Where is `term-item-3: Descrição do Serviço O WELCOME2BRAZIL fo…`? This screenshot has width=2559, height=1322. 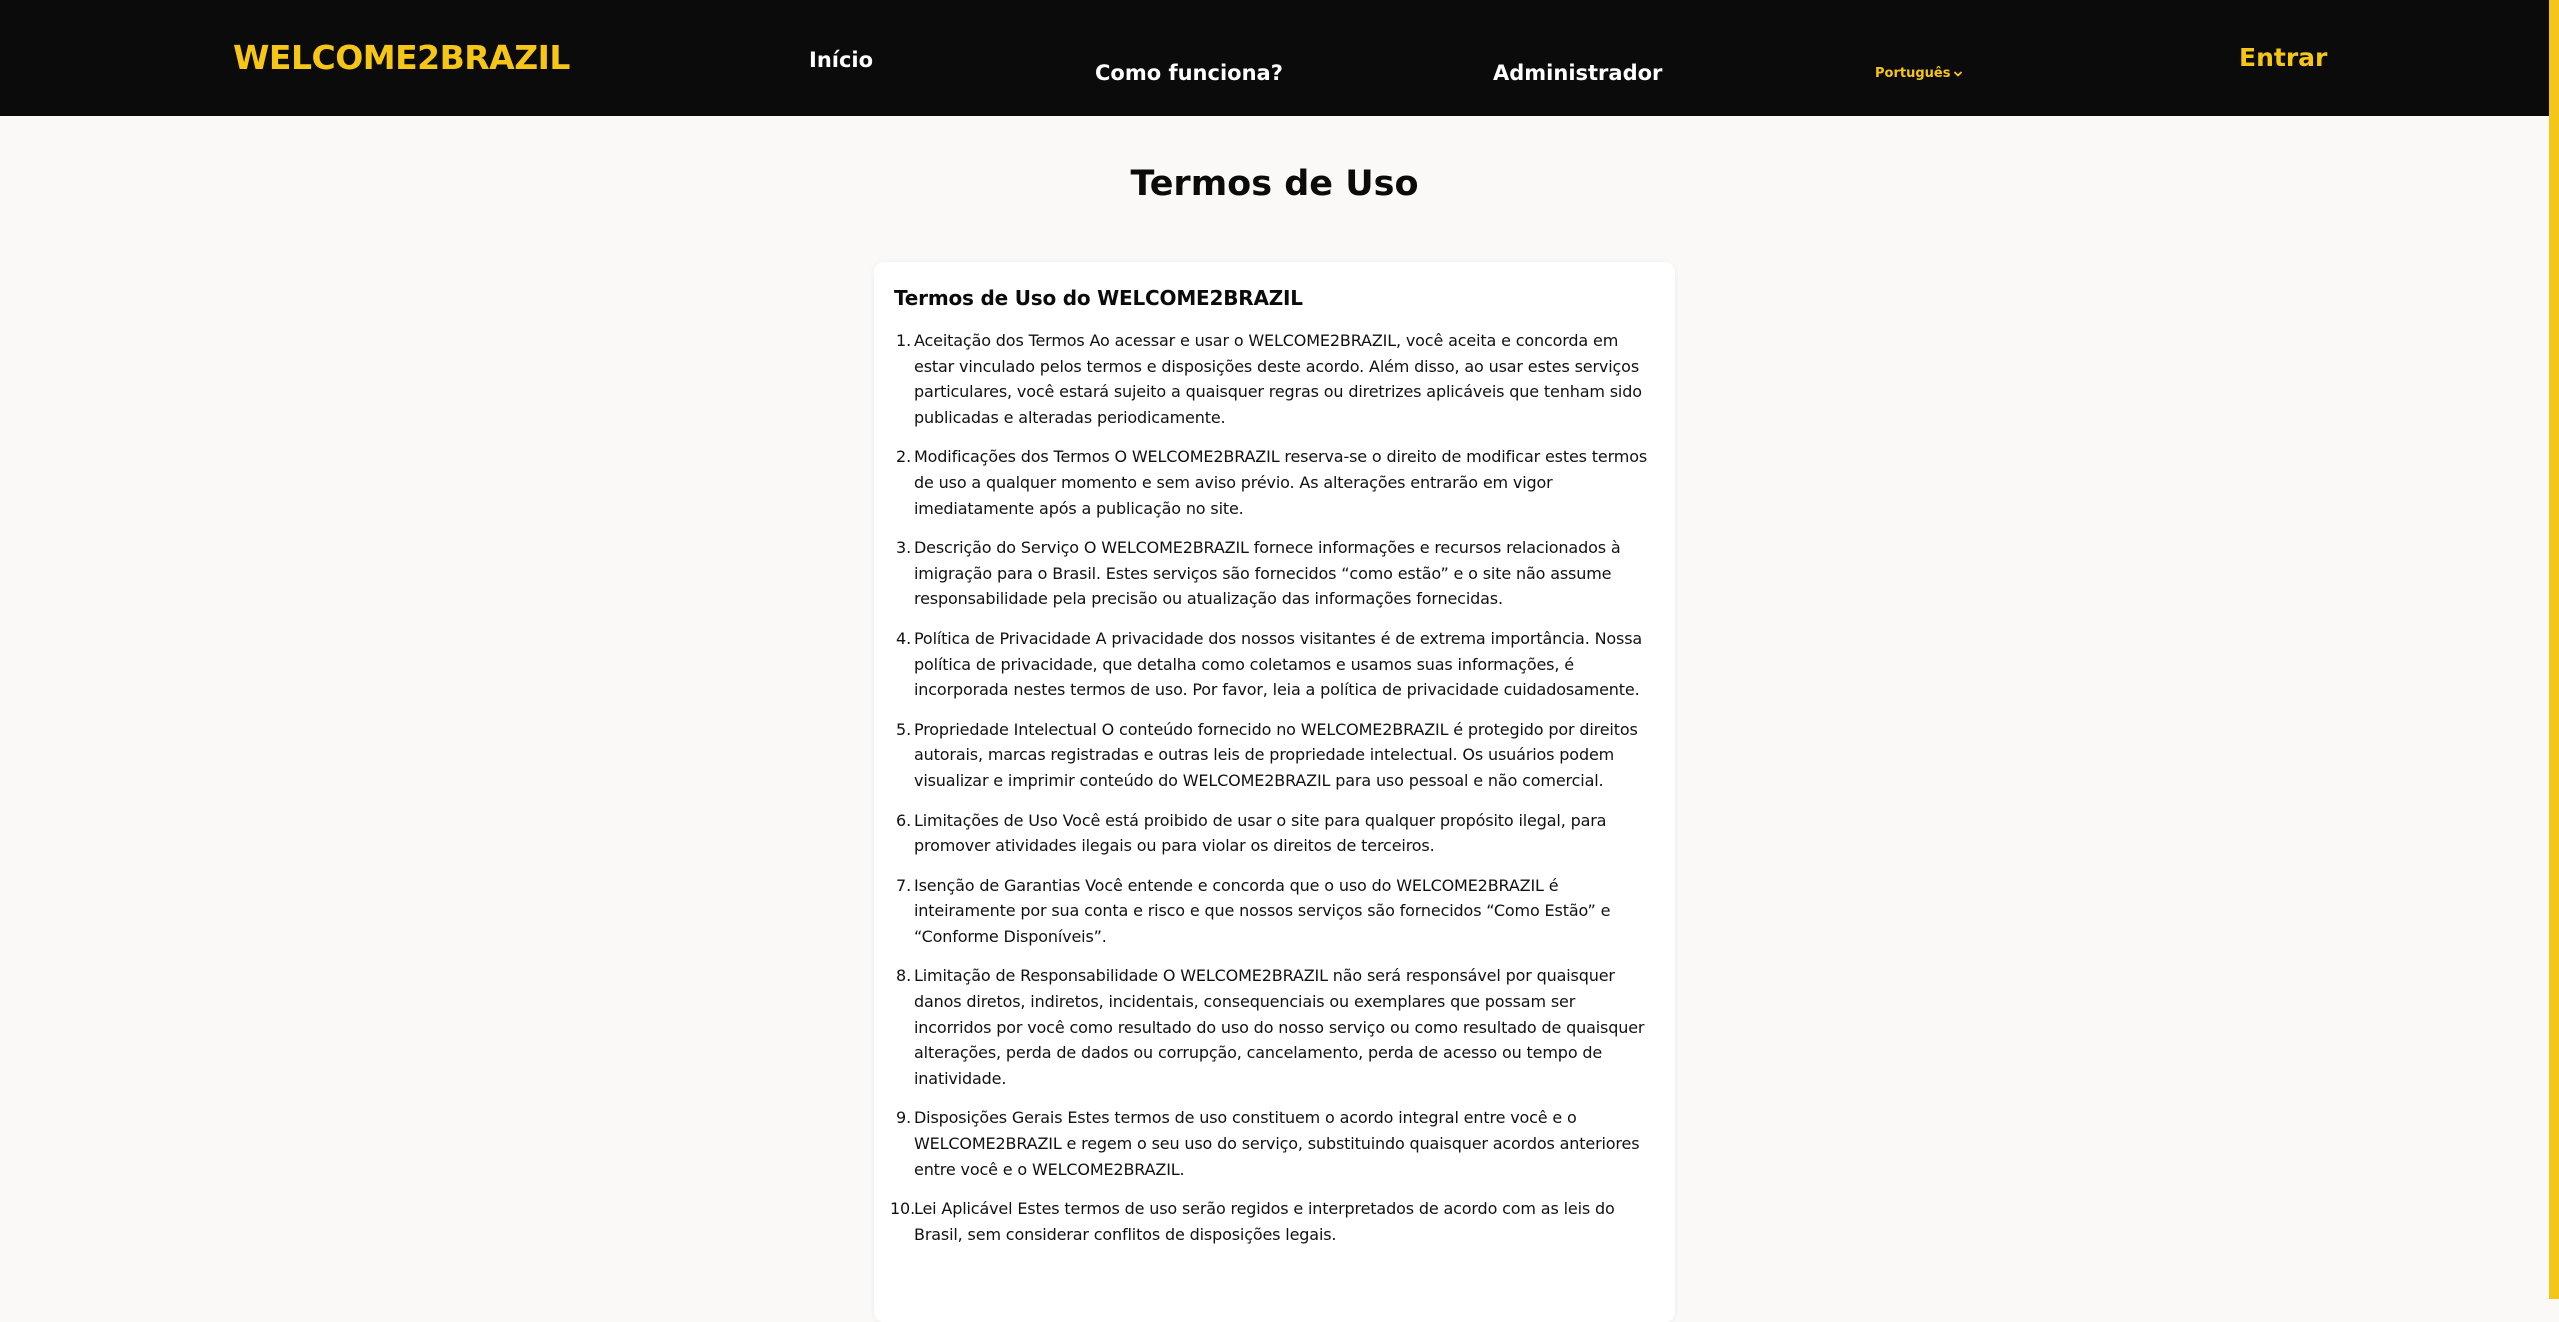
term-item-3: Descrição do Serviço O WELCOME2BRAZIL fo… is located at coordinates (1257, 572).